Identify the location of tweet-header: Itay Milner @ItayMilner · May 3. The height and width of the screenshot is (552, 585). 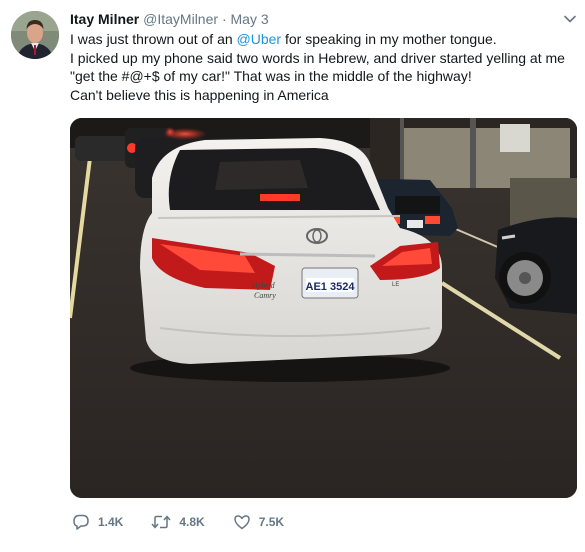
(169, 19).